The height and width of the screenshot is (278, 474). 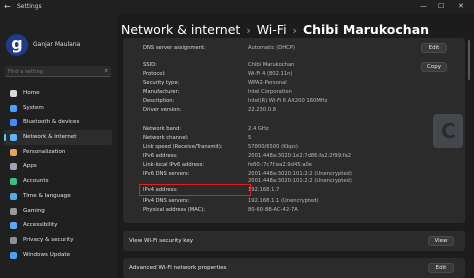 What do you see at coordinates (434, 48) in the screenshot?
I see `dns-edit-button: Edit` at bounding box center [434, 48].